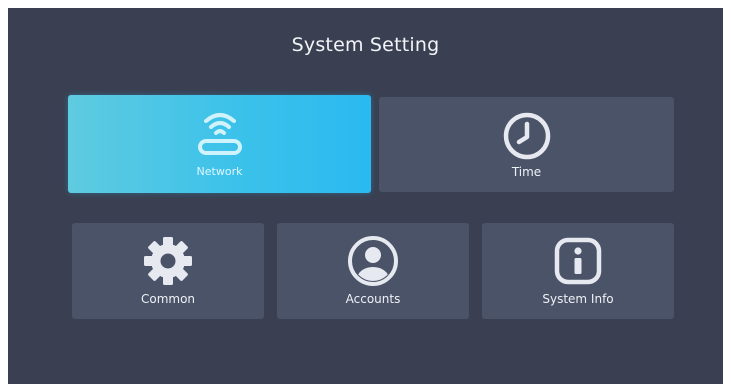  Describe the element at coordinates (578, 263) in the screenshot. I see `info-icon` at that location.